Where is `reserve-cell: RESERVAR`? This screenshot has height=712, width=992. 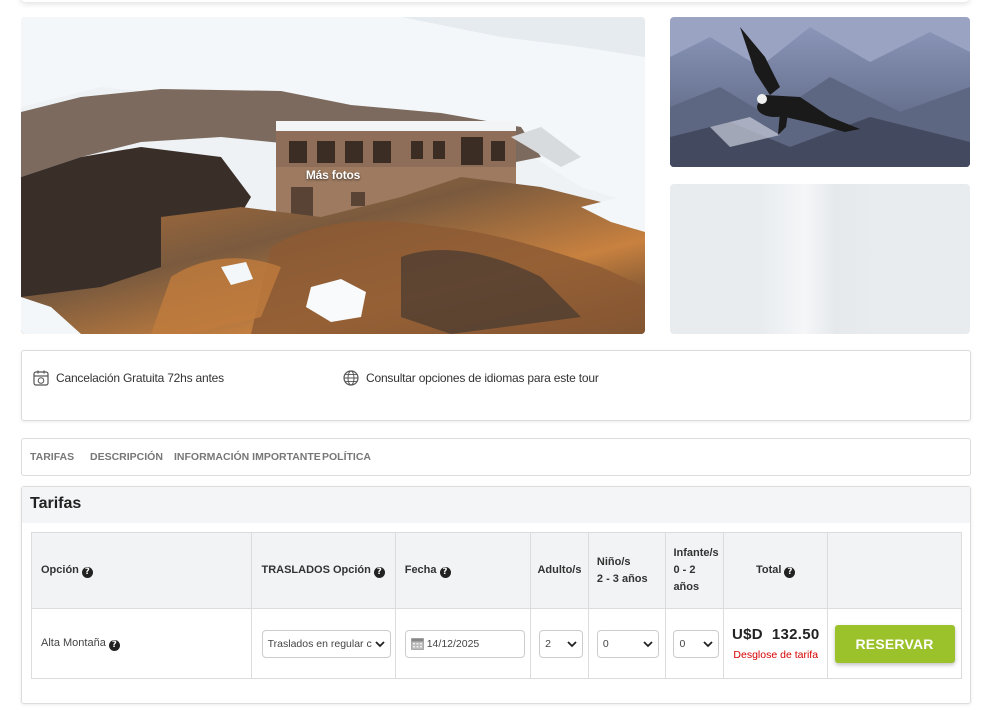 reserve-cell: RESERVAR is located at coordinates (894, 643).